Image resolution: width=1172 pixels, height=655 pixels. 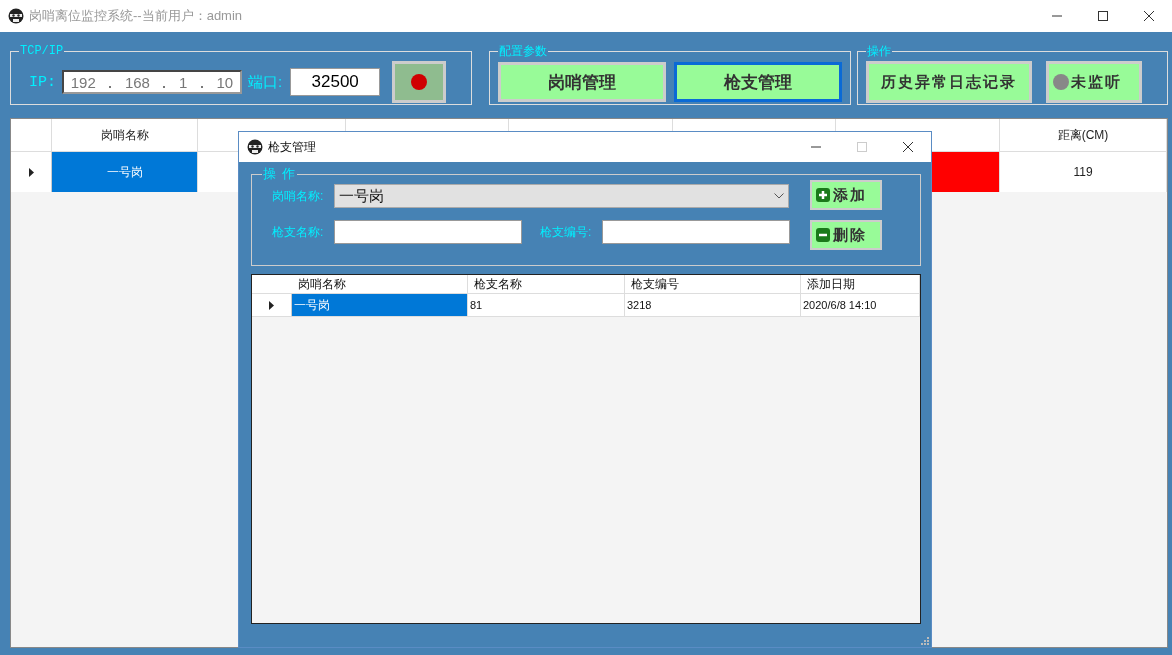 I want to click on log-button: 历史异常日志记录, so click(x=949, y=82).